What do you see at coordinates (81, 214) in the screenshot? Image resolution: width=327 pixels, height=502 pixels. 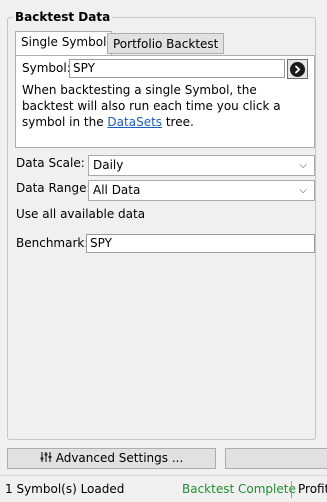 I see `data-range-note: Use all available data` at bounding box center [81, 214].